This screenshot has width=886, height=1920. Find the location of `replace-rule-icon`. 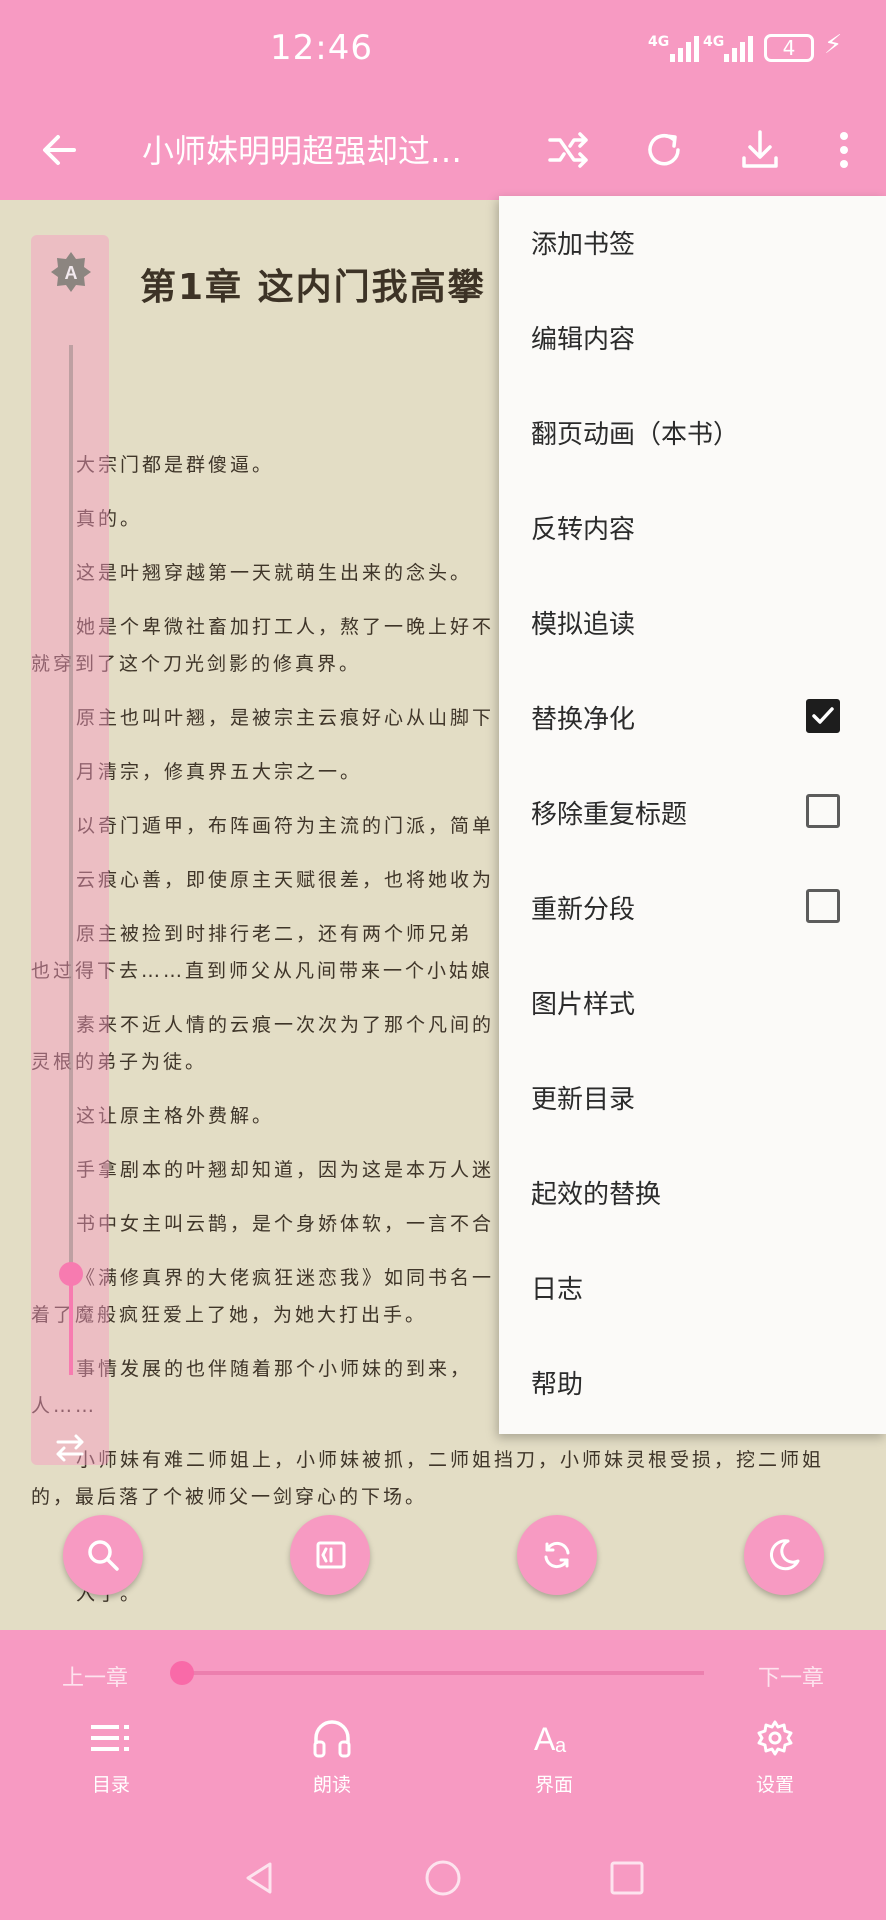

replace-rule-icon is located at coordinates (557, 1555).